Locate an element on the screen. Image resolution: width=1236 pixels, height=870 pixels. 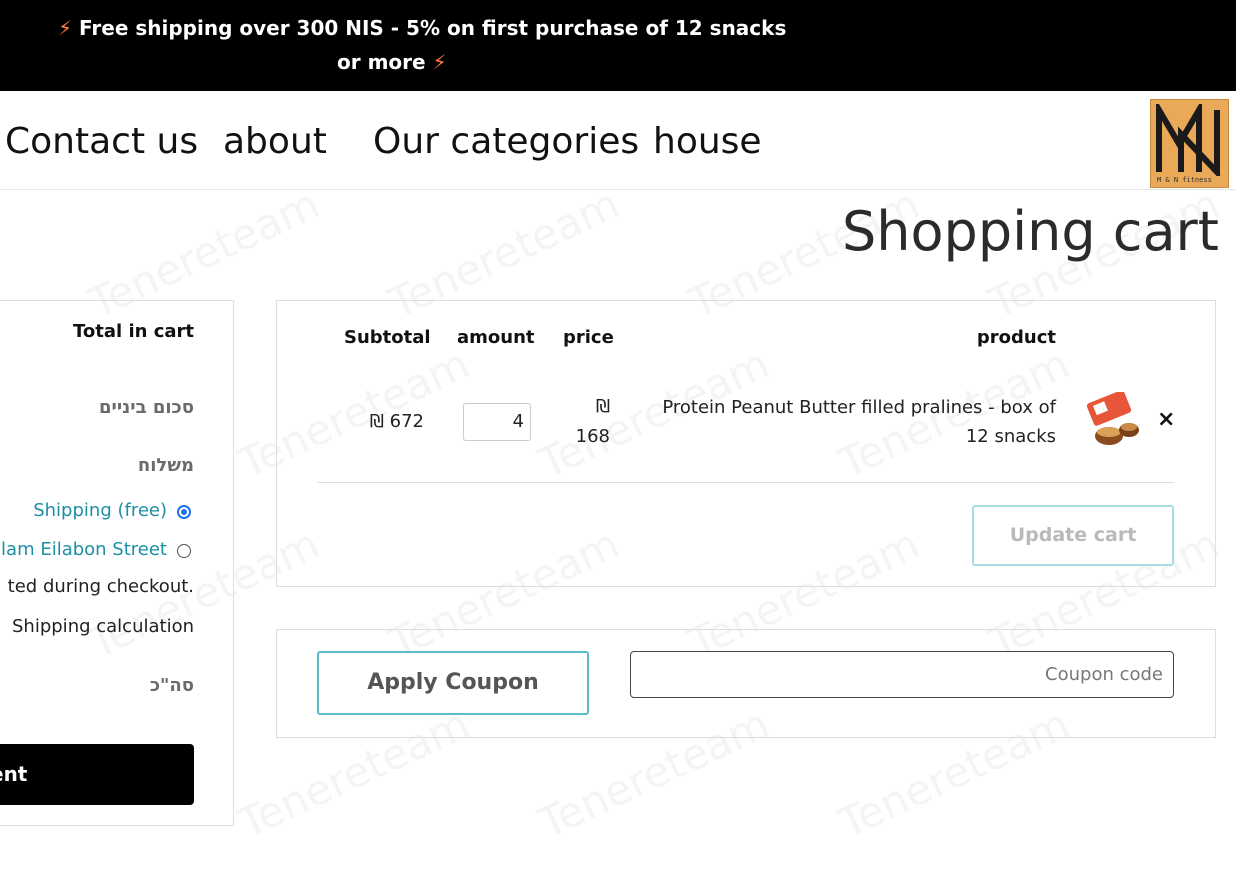
item-subtotal: ₪ 672 is located at coordinates (396, 421).